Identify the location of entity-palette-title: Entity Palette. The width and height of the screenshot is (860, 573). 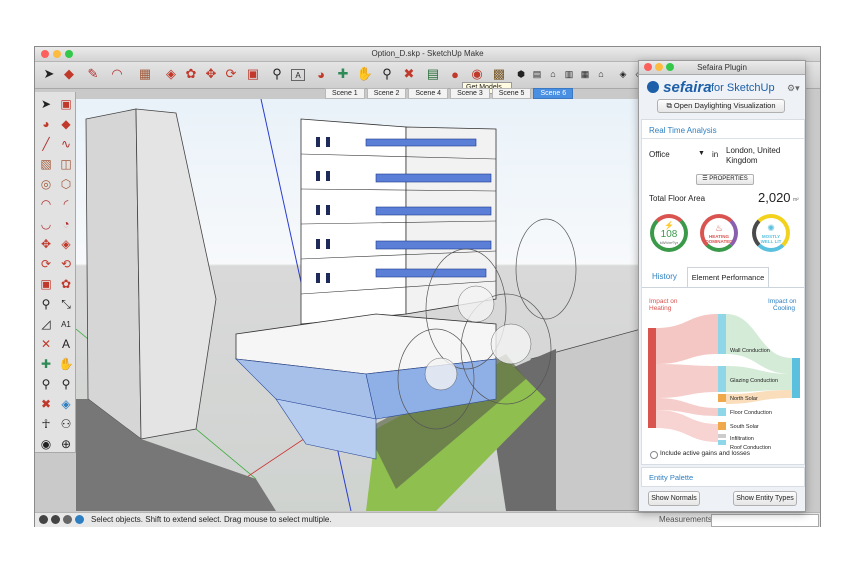
(671, 477).